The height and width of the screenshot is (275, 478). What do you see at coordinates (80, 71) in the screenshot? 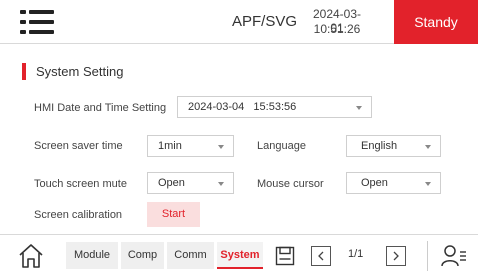
I see `section-title: System Setting` at bounding box center [80, 71].